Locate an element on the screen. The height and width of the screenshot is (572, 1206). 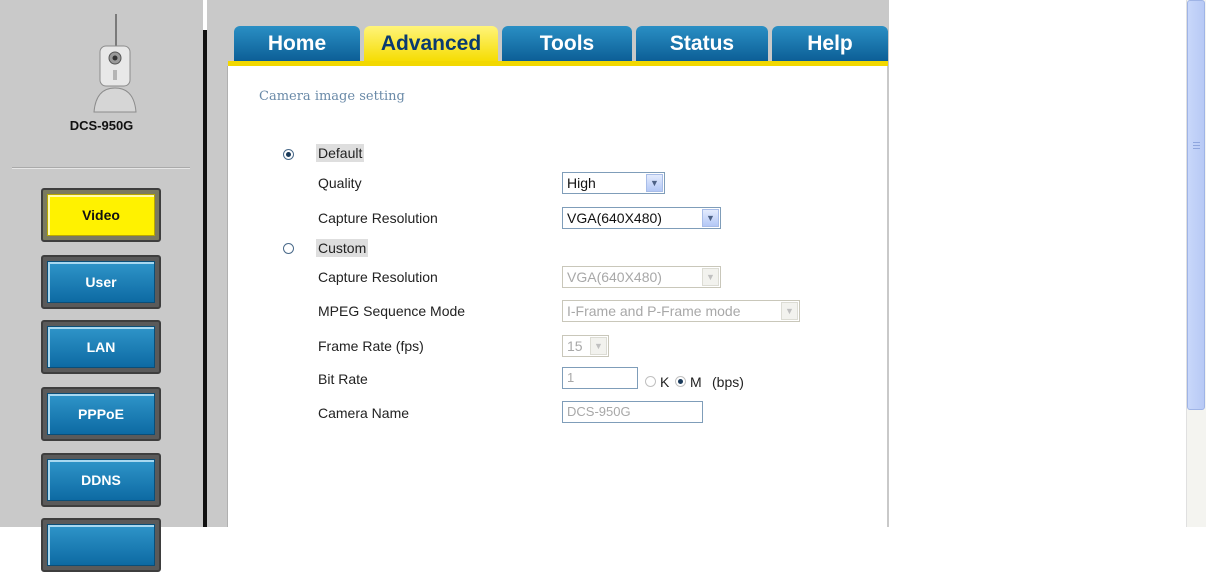
bit-rate-k-radio is located at coordinates (650, 381).